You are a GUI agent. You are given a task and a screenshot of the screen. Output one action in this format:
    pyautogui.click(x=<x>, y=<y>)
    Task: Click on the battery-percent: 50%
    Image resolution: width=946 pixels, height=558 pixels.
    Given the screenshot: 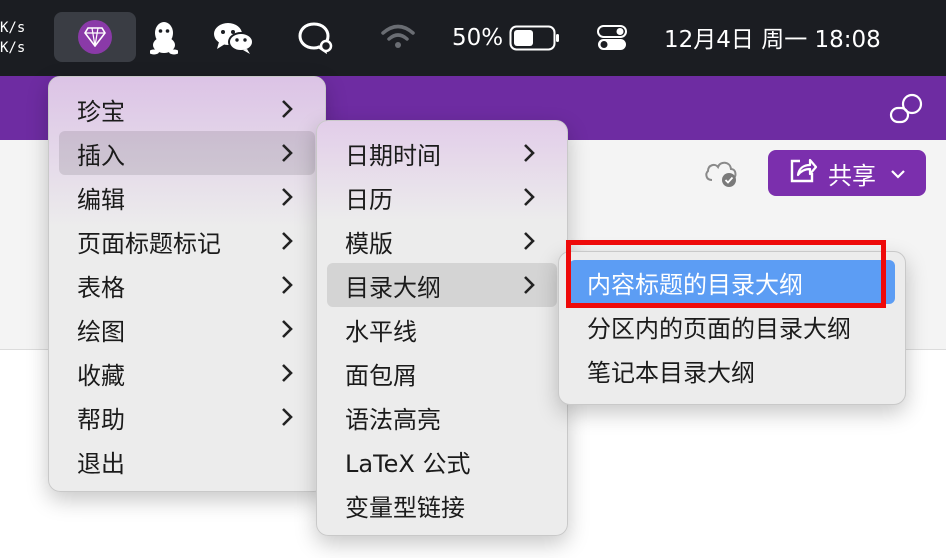 What is the action you would take?
    pyautogui.click(x=478, y=38)
    